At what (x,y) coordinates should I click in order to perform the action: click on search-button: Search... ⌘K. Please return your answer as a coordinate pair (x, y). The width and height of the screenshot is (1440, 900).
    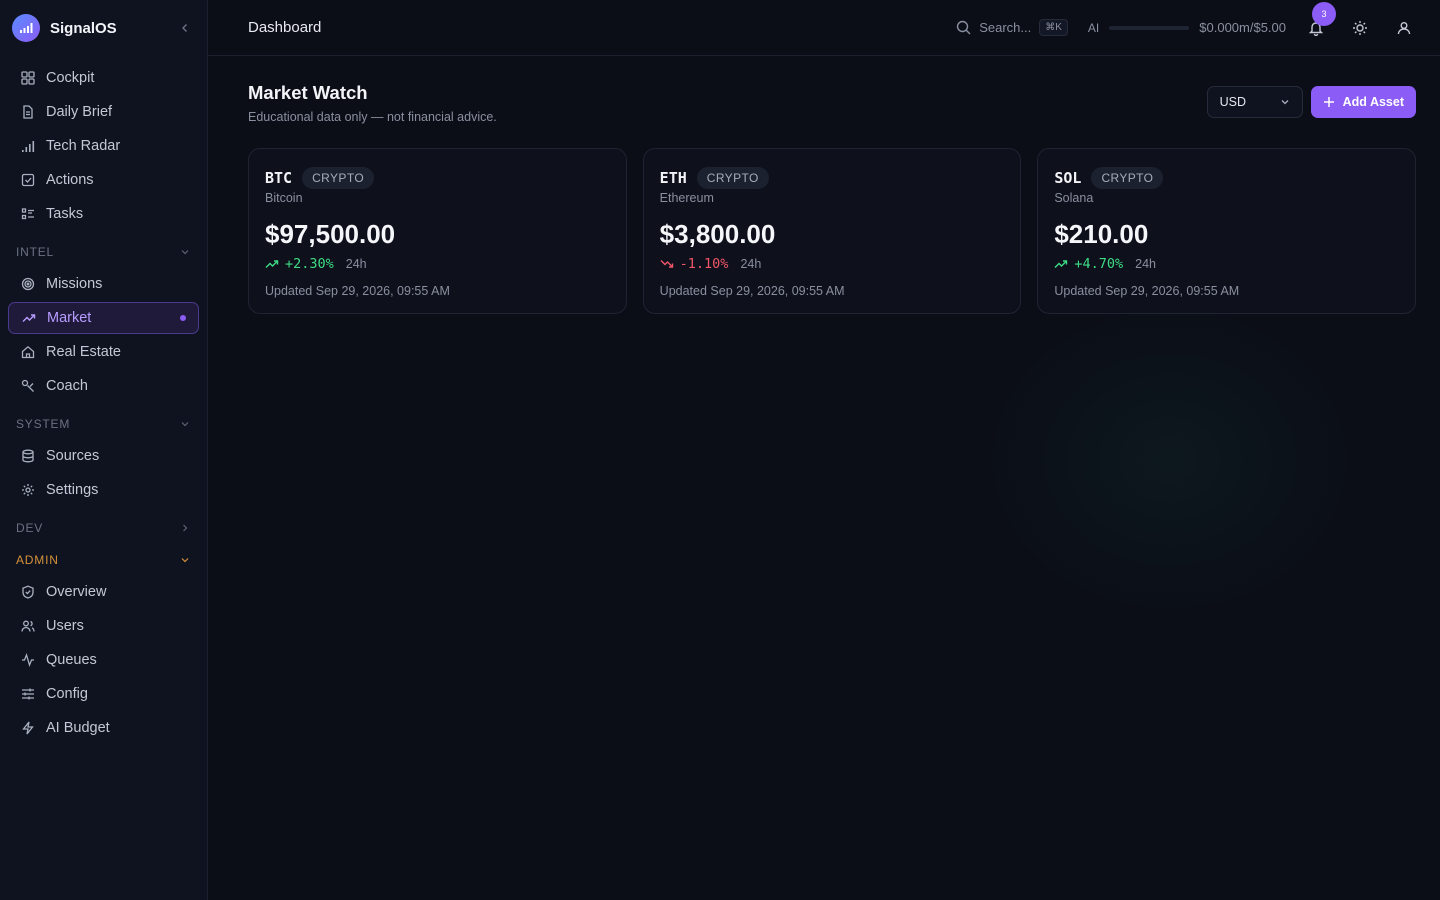
    Looking at the image, I should click on (1012, 27).